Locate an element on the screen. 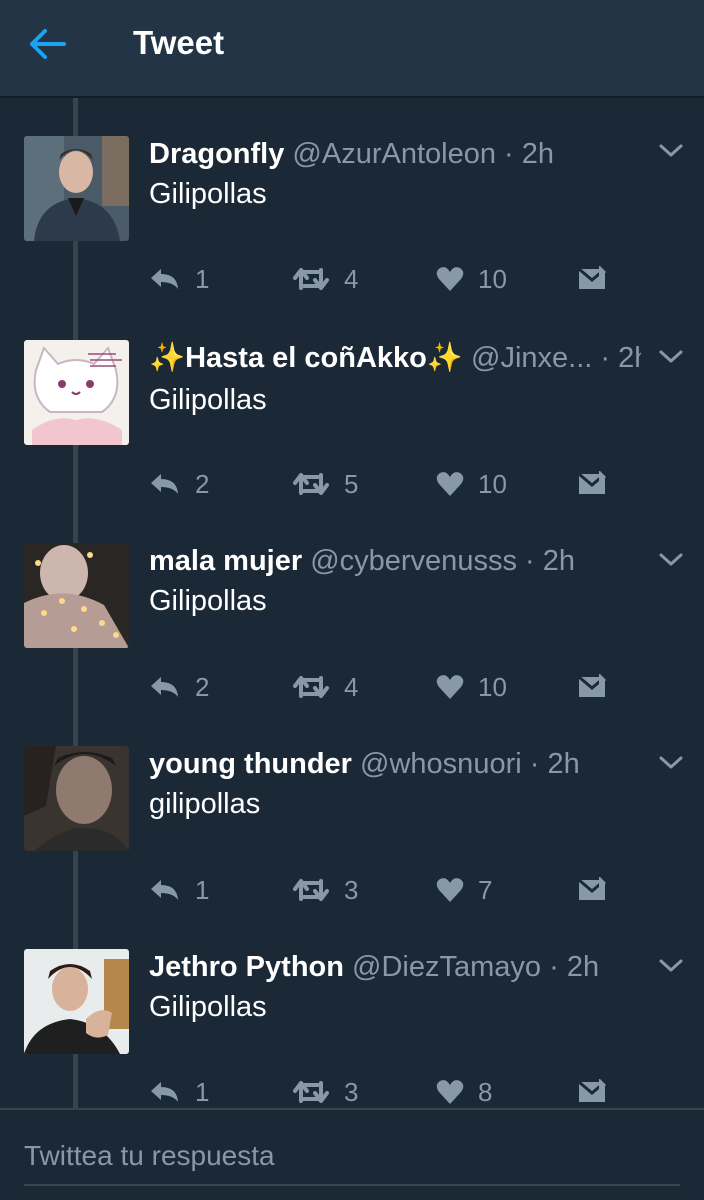 Image resolution: width=704 pixels, height=1200 pixels. top-bar: Tweet is located at coordinates (352, 49).